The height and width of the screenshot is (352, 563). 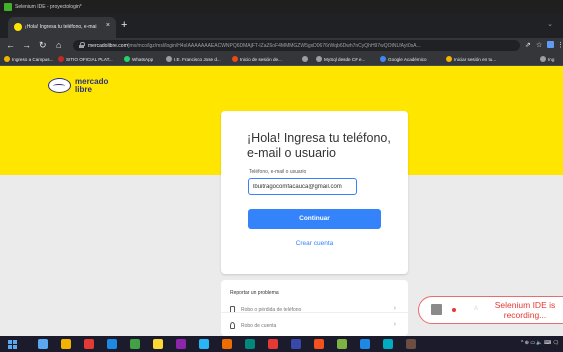 I want to click on bookmark-item: Ing, so click(x=547, y=59).